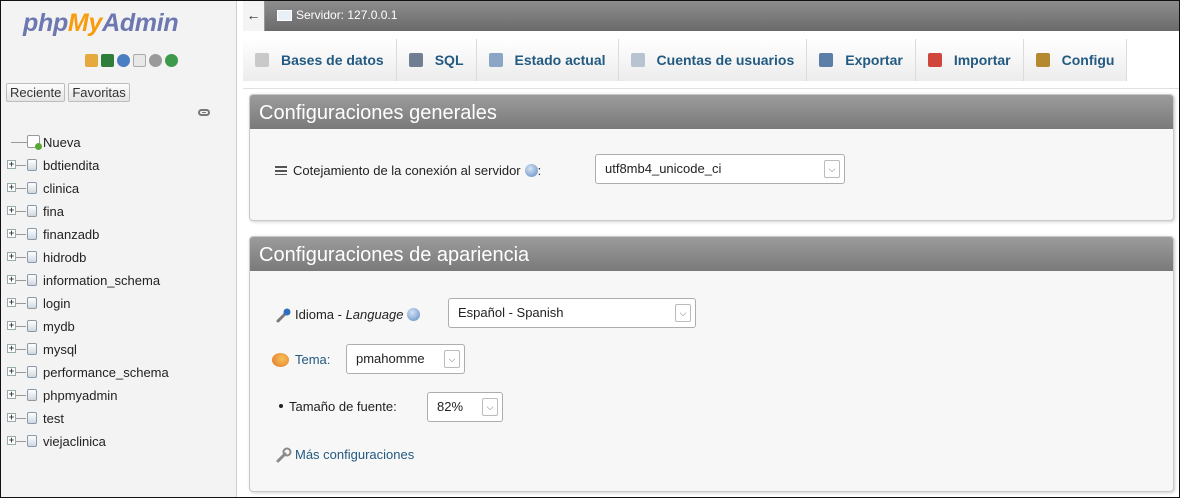  I want to click on tab-sql: SQL, so click(436, 60).